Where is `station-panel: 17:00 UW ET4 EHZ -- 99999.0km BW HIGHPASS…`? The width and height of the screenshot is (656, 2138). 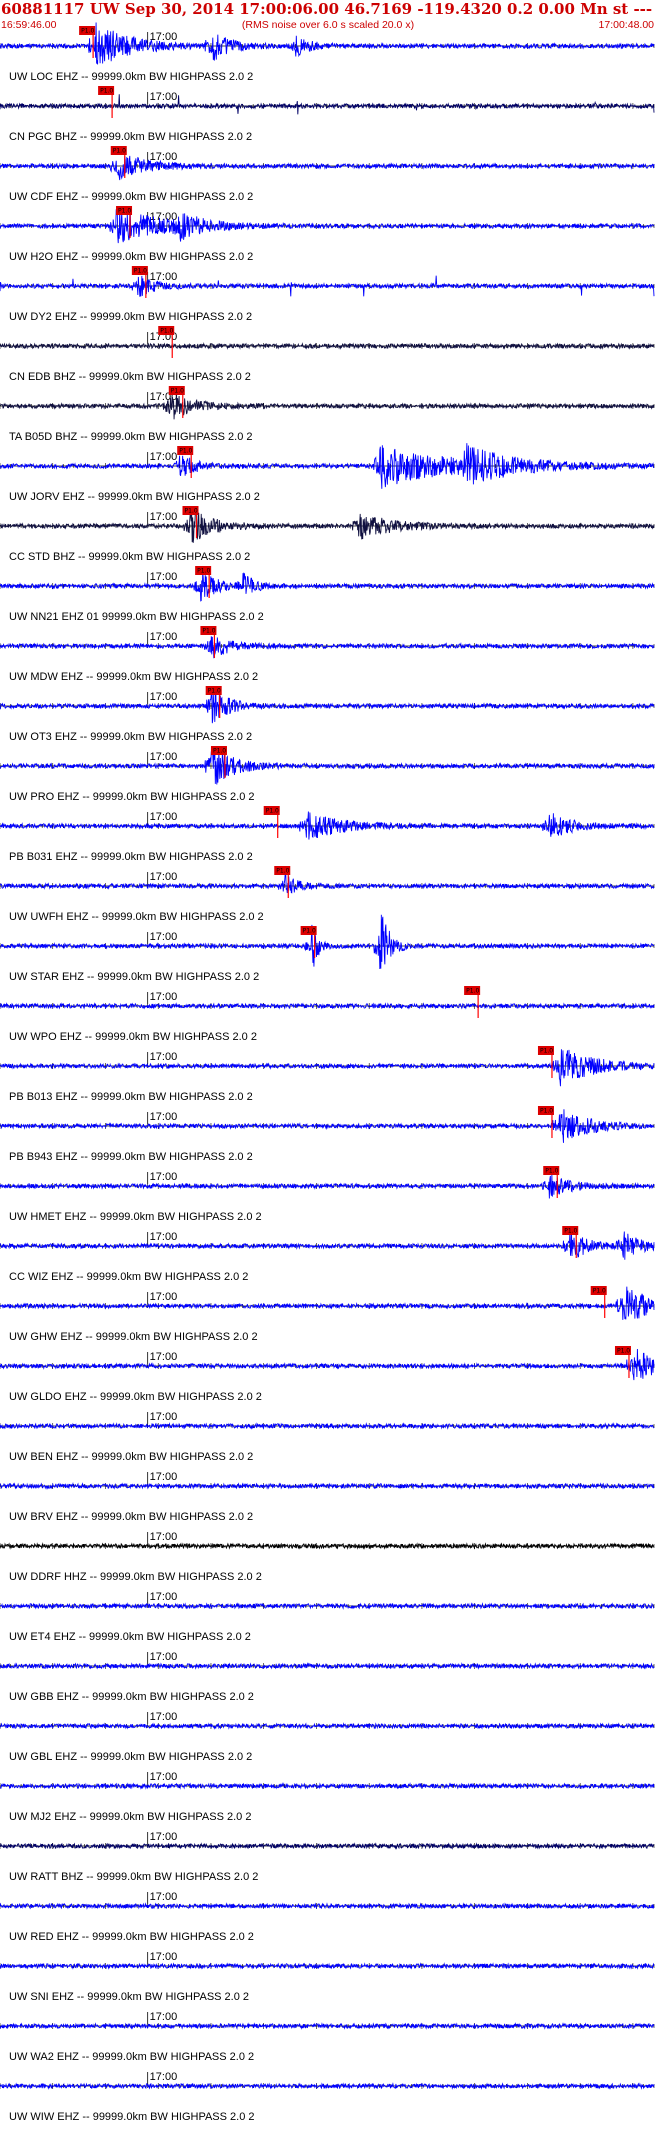
station-panel: 17:00 UW ET4 EHZ -- 99999.0km BW HIGHPASS… is located at coordinates (327, 1617).